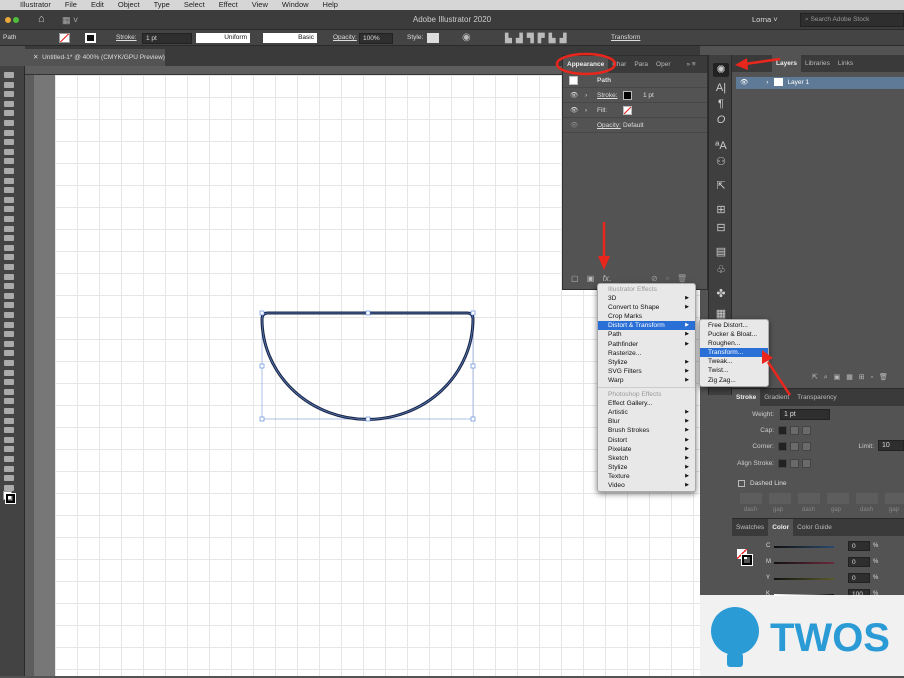  Describe the element at coordinates (635, 125) in the screenshot. I see `appearance-opacity-row: 👁 Opacity: Default` at that location.